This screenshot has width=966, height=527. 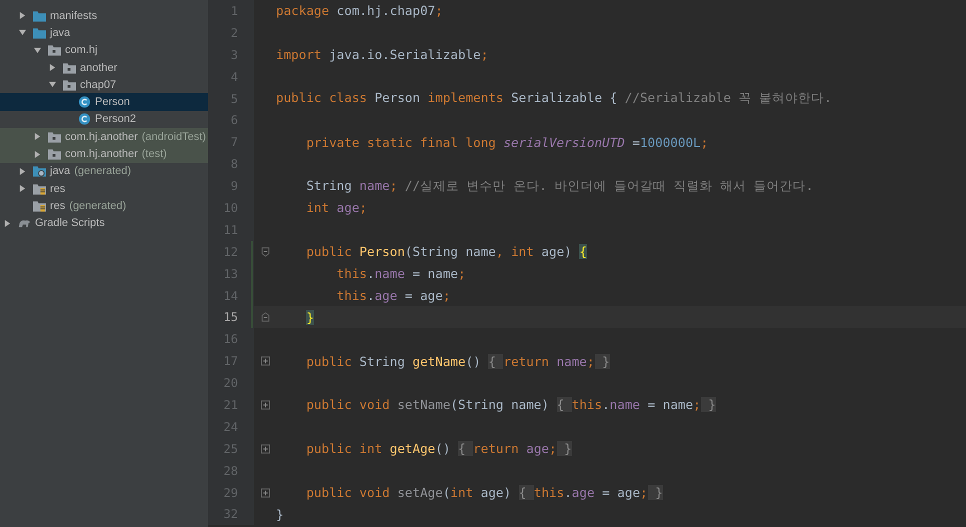 I want to click on code-line: public int getAge() { return age; }, so click(x=438, y=448).